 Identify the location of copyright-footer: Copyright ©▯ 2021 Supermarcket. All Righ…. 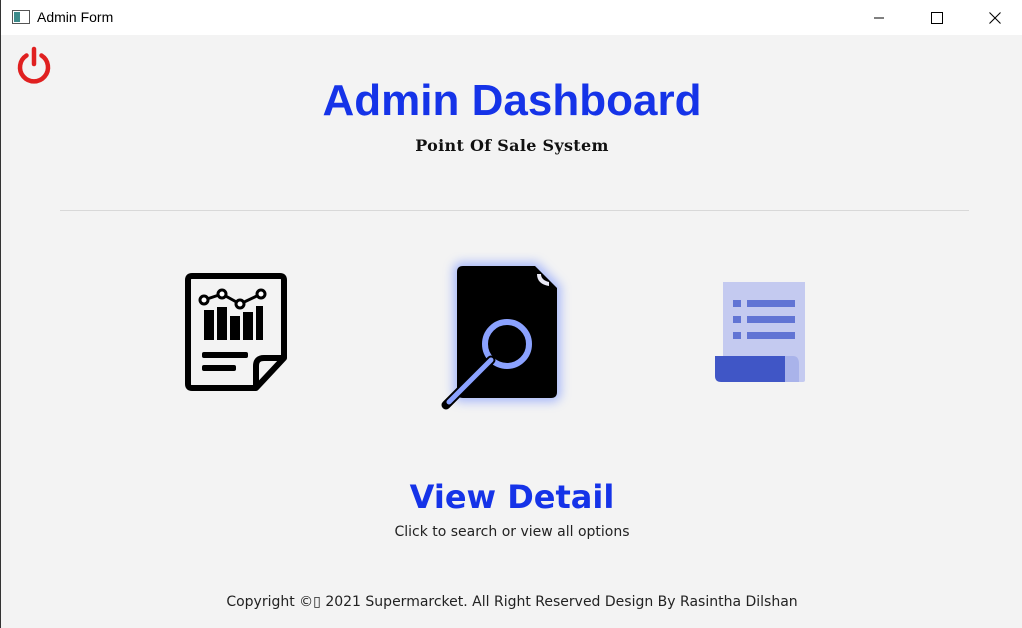
(512, 602).